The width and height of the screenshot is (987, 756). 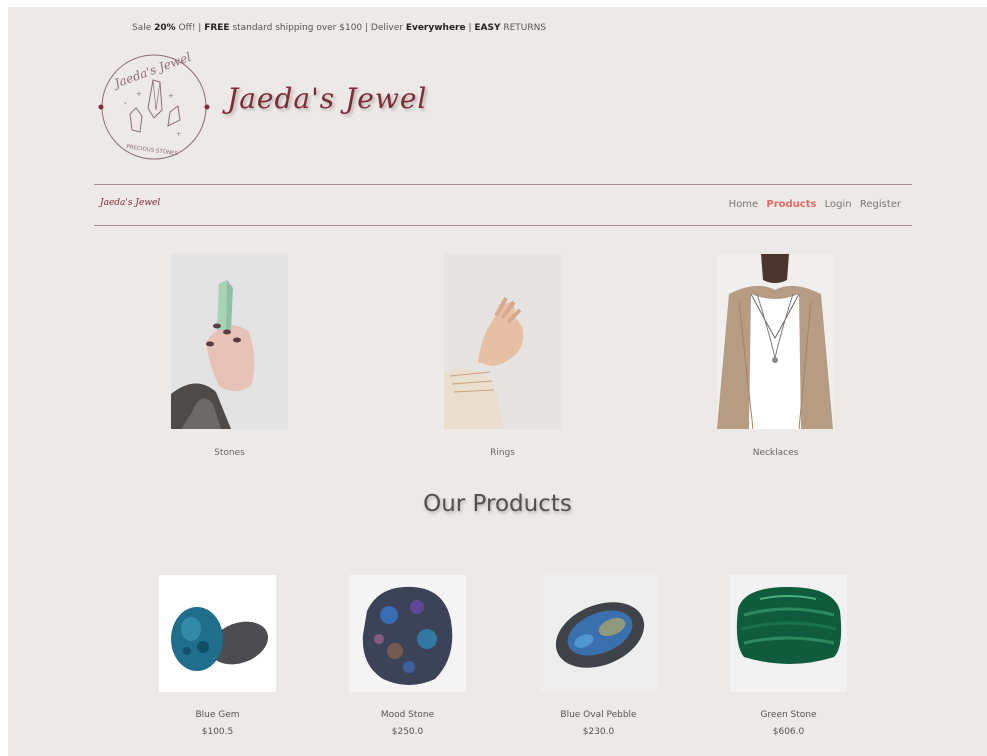 What do you see at coordinates (217, 732) in the screenshot?
I see `product-price: $100.5` at bounding box center [217, 732].